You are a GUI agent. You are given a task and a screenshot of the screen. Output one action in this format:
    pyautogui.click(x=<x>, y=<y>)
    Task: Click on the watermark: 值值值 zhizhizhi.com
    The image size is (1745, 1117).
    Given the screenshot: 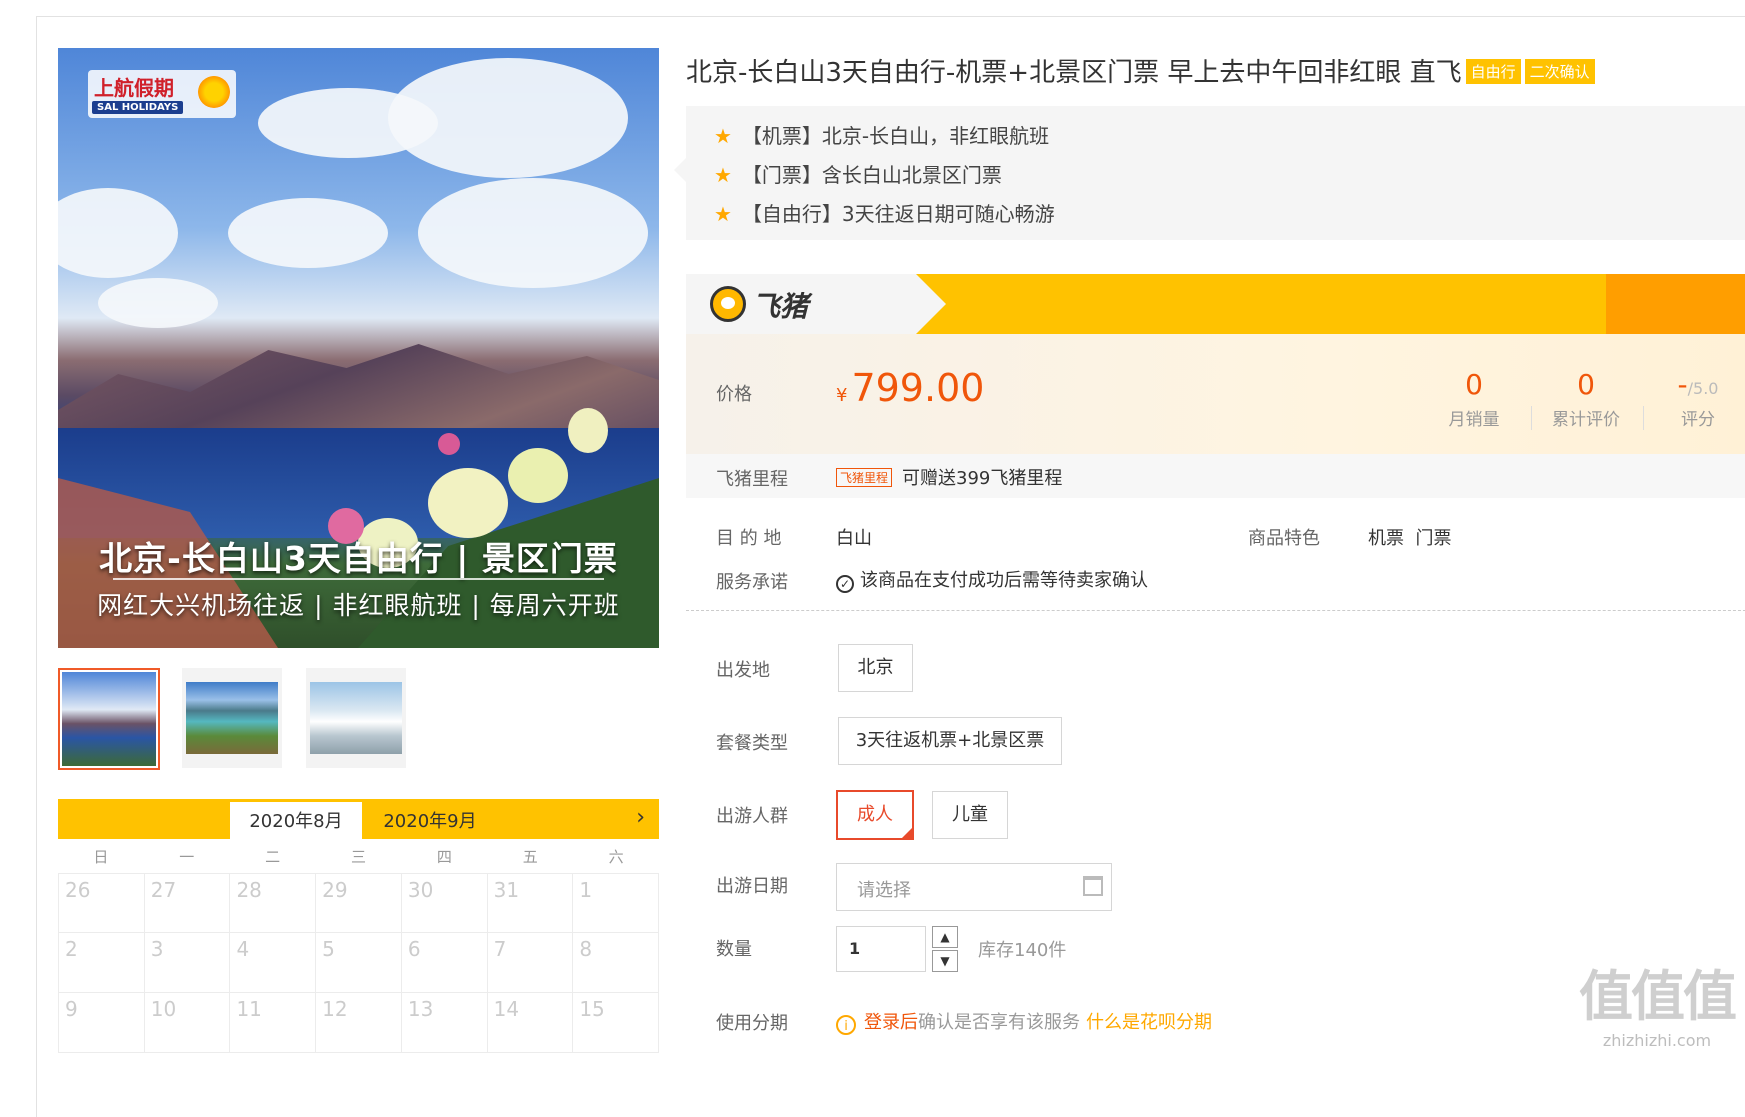 What is the action you would take?
    pyautogui.click(x=1658, y=1001)
    